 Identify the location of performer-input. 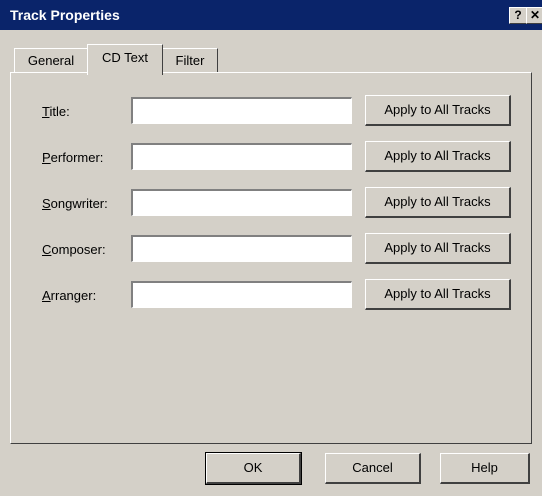
(241, 156).